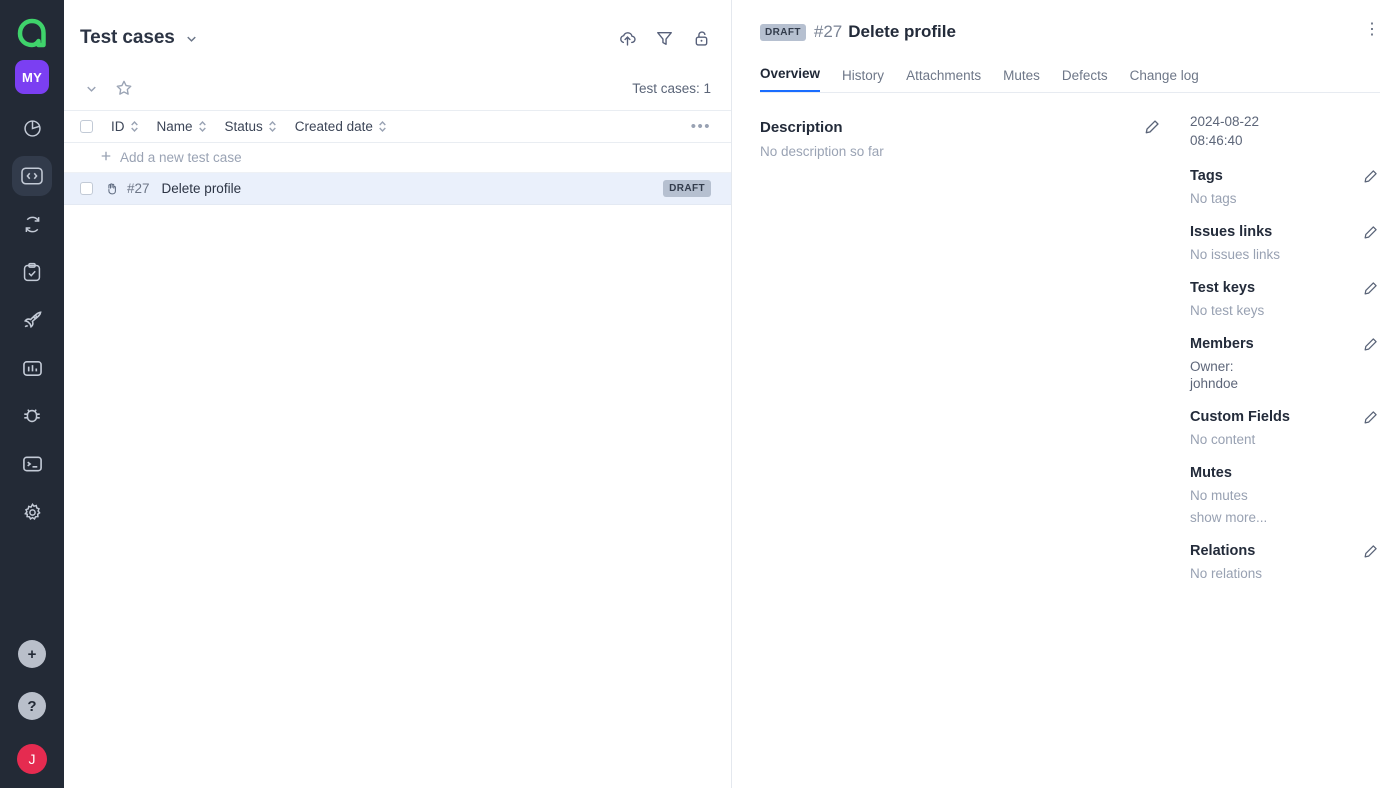  I want to click on description-title: Description, so click(801, 127).